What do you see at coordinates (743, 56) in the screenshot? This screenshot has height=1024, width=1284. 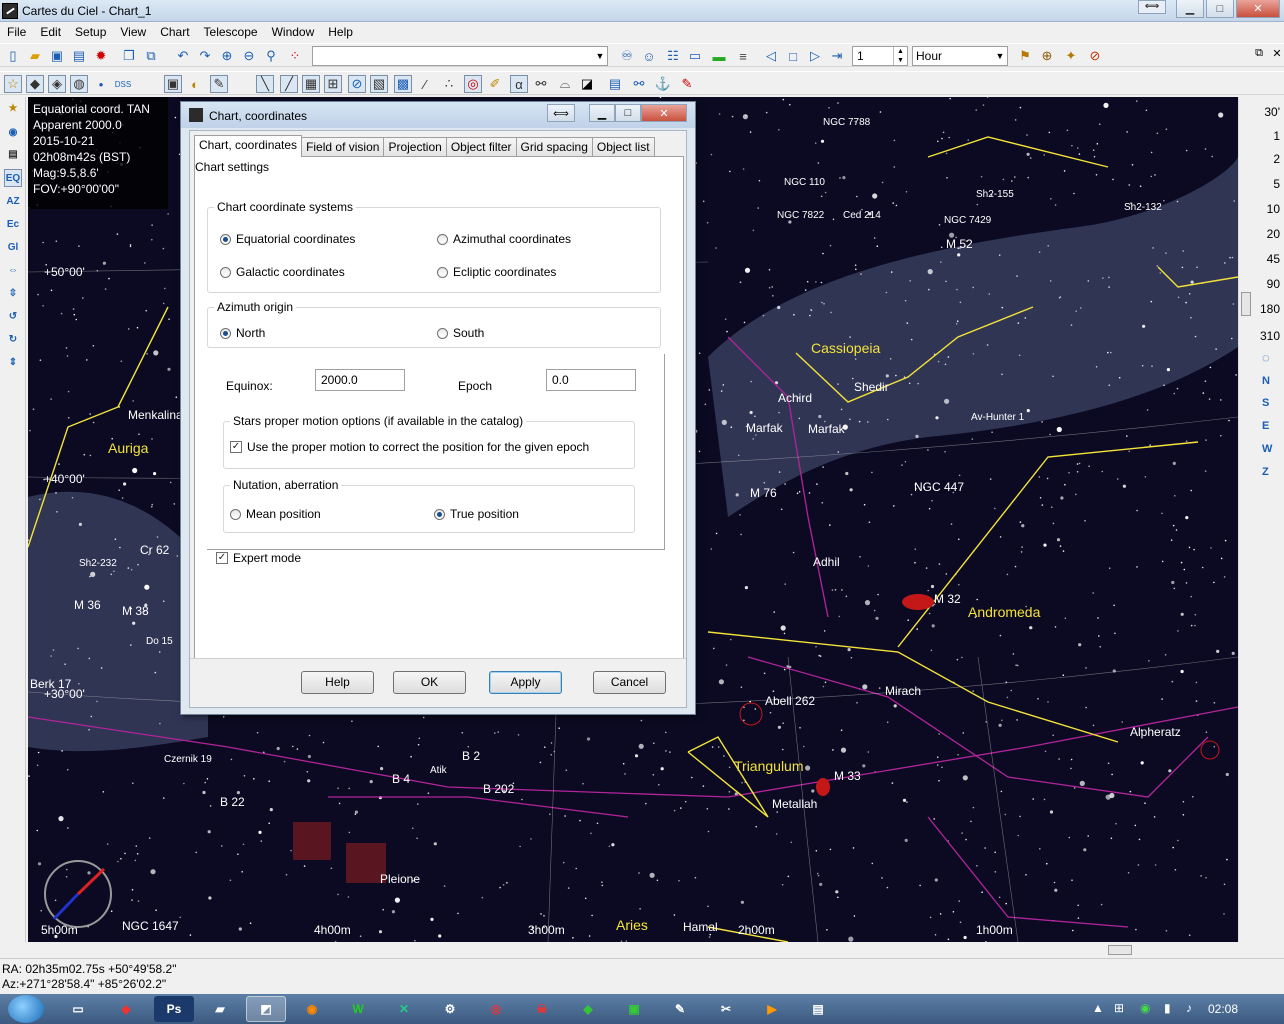 I see `timeline-icon: ≡` at bounding box center [743, 56].